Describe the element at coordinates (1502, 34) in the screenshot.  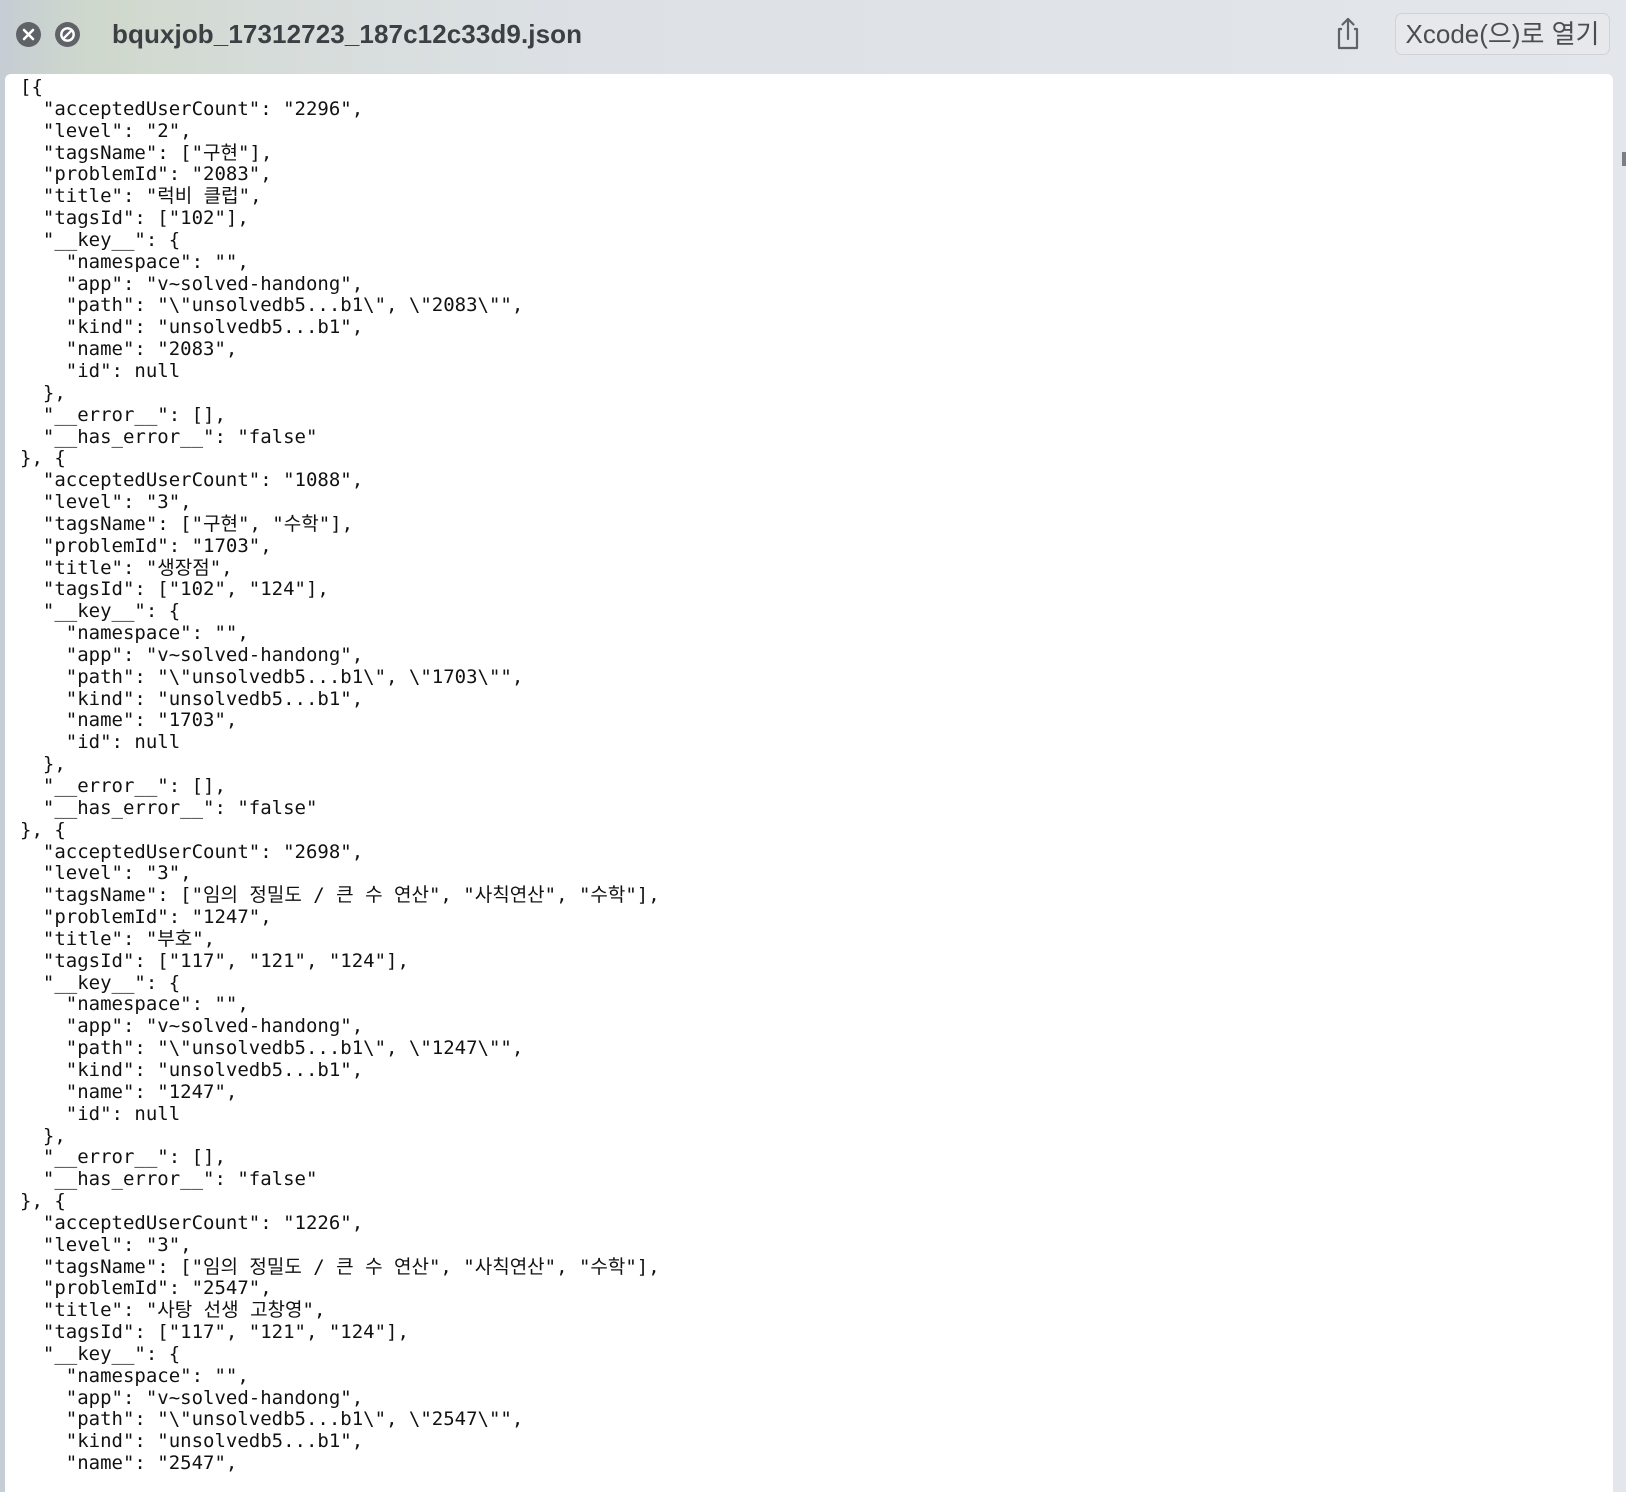
I see `open-with-xcode-button: Xcode(으)로 열기` at that location.